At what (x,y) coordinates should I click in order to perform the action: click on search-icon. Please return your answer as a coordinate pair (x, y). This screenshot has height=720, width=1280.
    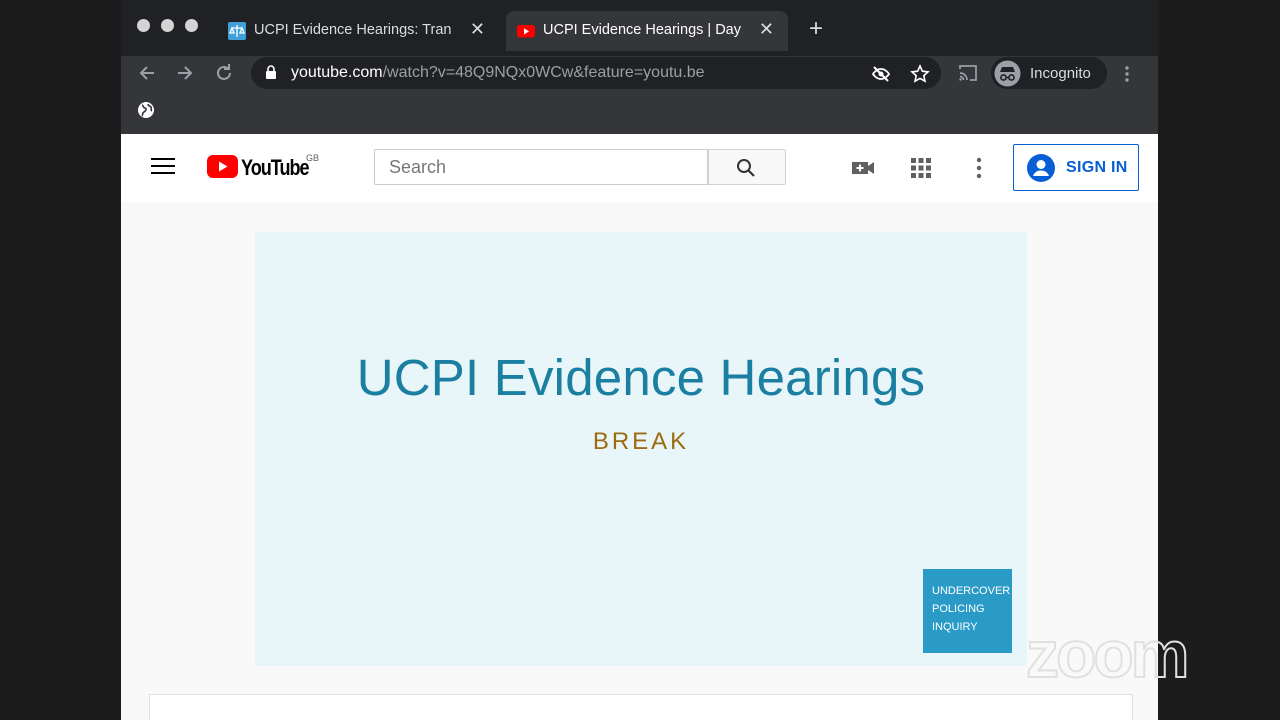
    Looking at the image, I should click on (746, 168).